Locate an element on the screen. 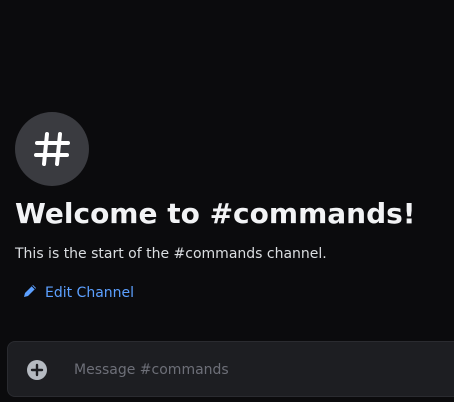 The width and height of the screenshot is (454, 402). channel-hash-avatar is located at coordinates (52, 149).